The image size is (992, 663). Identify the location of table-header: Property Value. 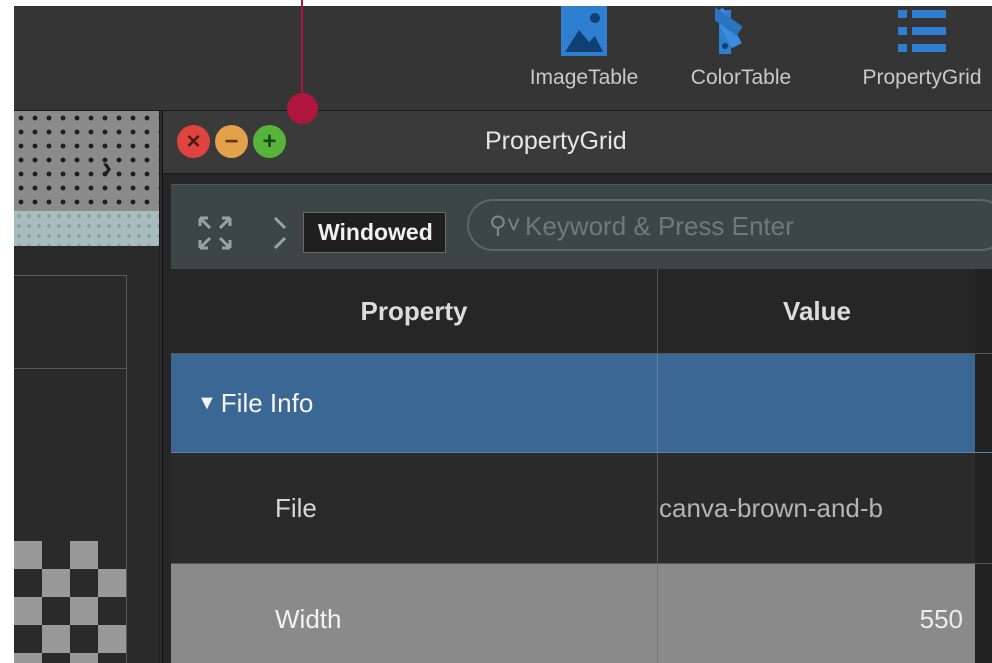
(581, 311).